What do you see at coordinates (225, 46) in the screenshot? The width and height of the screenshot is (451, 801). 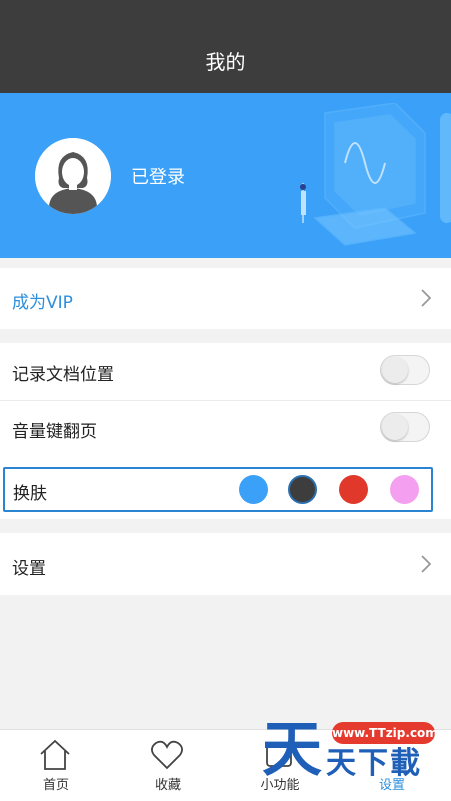 I see `title-bar: 我的` at bounding box center [225, 46].